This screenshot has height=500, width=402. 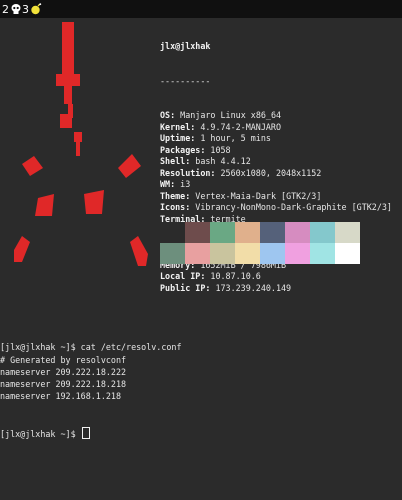 I want to click on info-row: Kernel: 4.9.74-2-MANJARO, so click(x=280, y=128).